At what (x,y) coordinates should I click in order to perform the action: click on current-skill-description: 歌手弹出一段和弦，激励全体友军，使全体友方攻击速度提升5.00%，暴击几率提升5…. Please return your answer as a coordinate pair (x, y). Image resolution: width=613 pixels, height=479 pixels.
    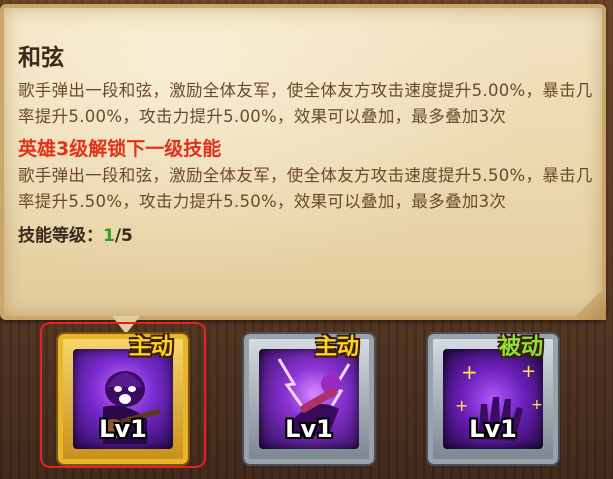
    Looking at the image, I should click on (305, 103).